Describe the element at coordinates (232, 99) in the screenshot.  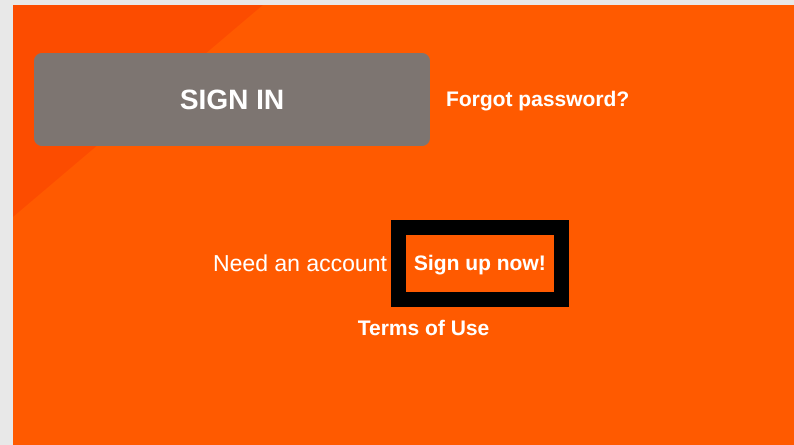
I see `sign-in-button: SIGN IN` at that location.